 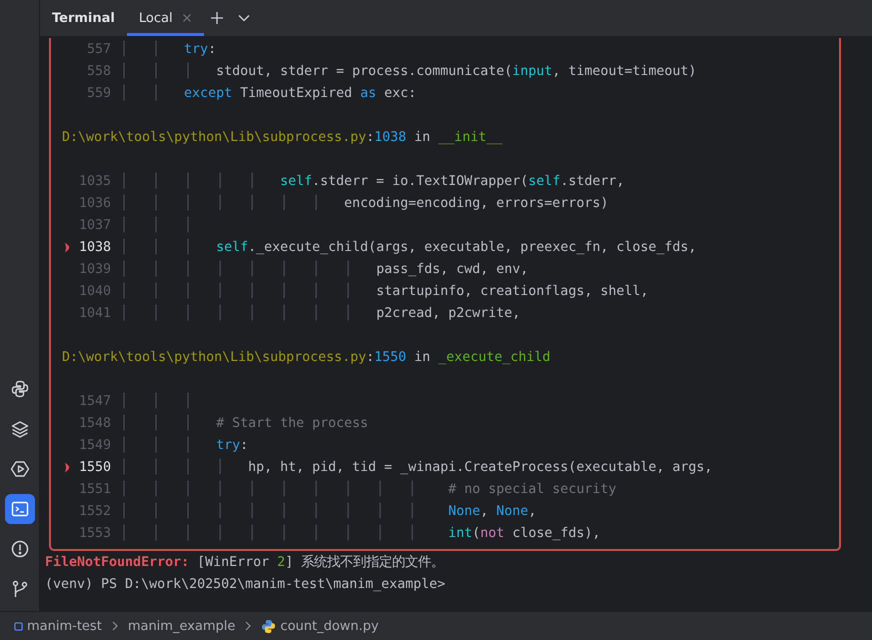 I want to click on line-number: 1550, so click(x=95, y=467).